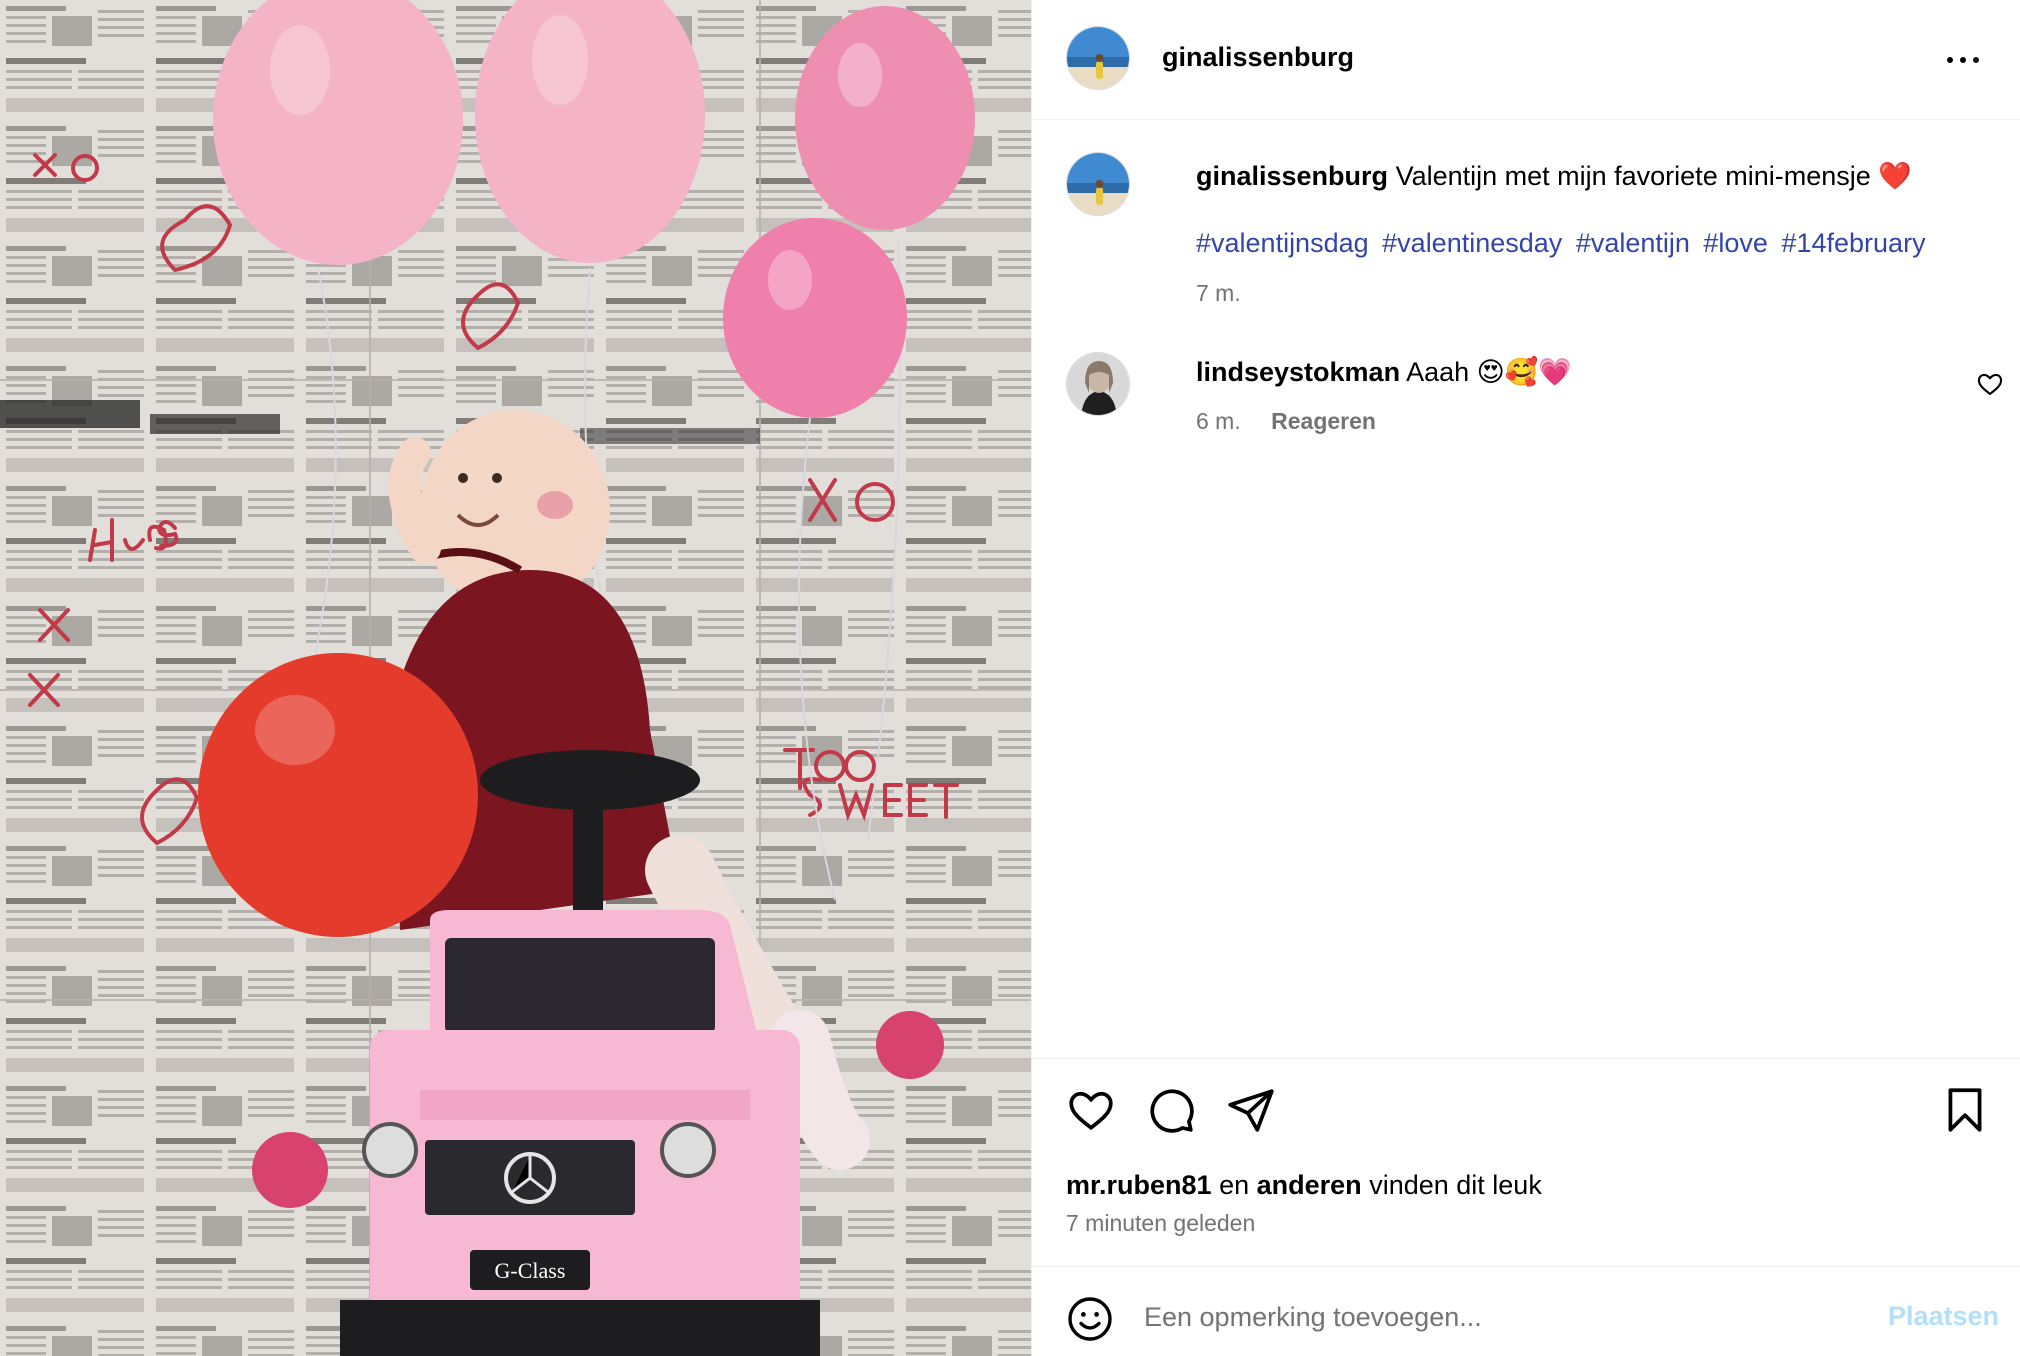  Describe the element at coordinates (1534, 402) in the screenshot. I see `comment-item: lindseystokman Aaah 😍🥰💗 6 m. Reageren` at that location.